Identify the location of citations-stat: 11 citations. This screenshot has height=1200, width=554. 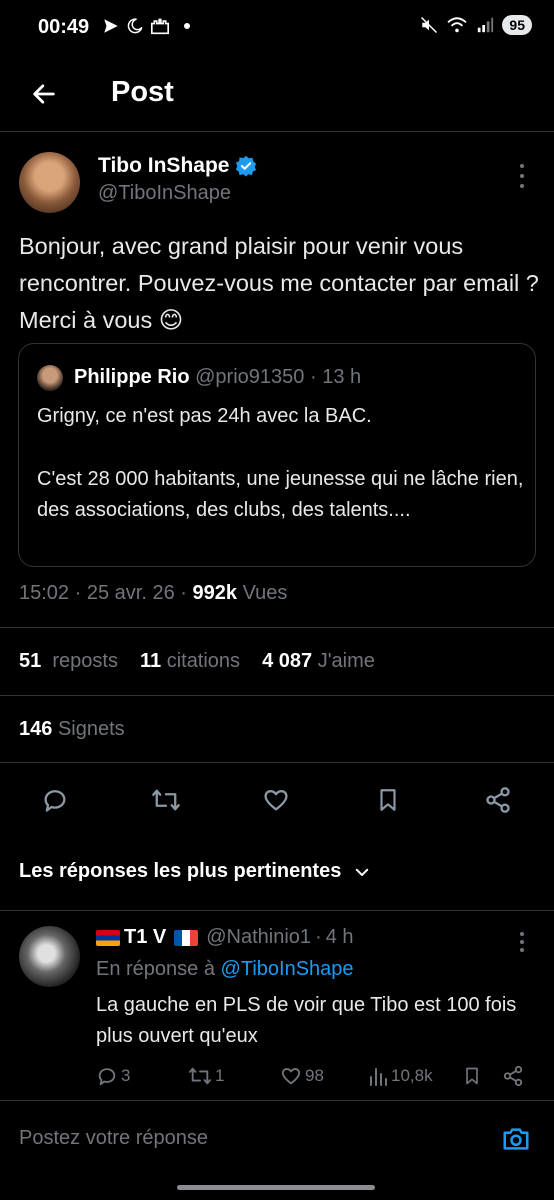
(190, 661).